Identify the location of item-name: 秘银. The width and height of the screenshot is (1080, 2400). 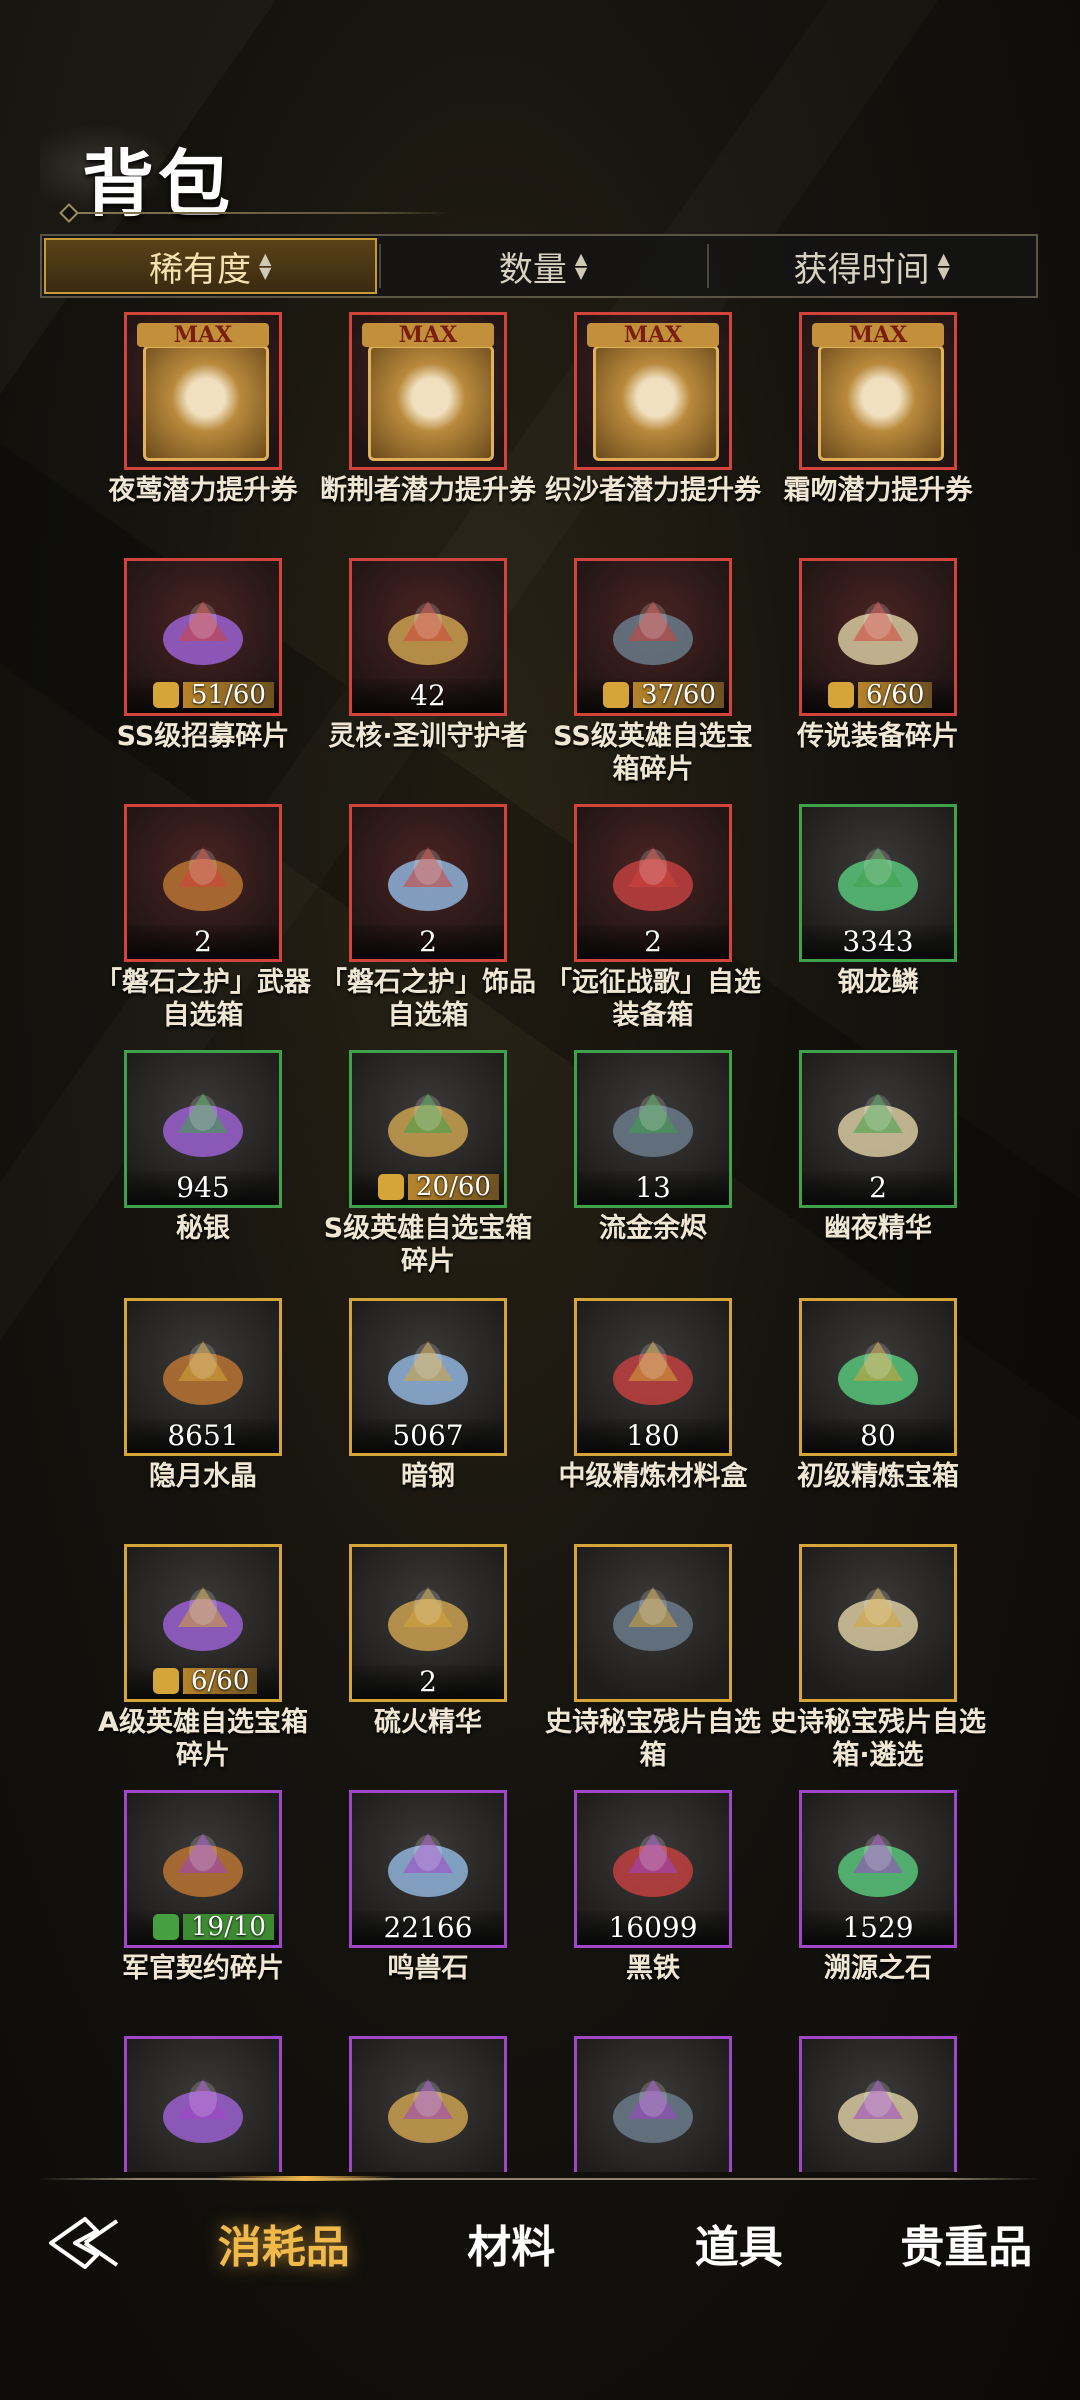
(203, 1228).